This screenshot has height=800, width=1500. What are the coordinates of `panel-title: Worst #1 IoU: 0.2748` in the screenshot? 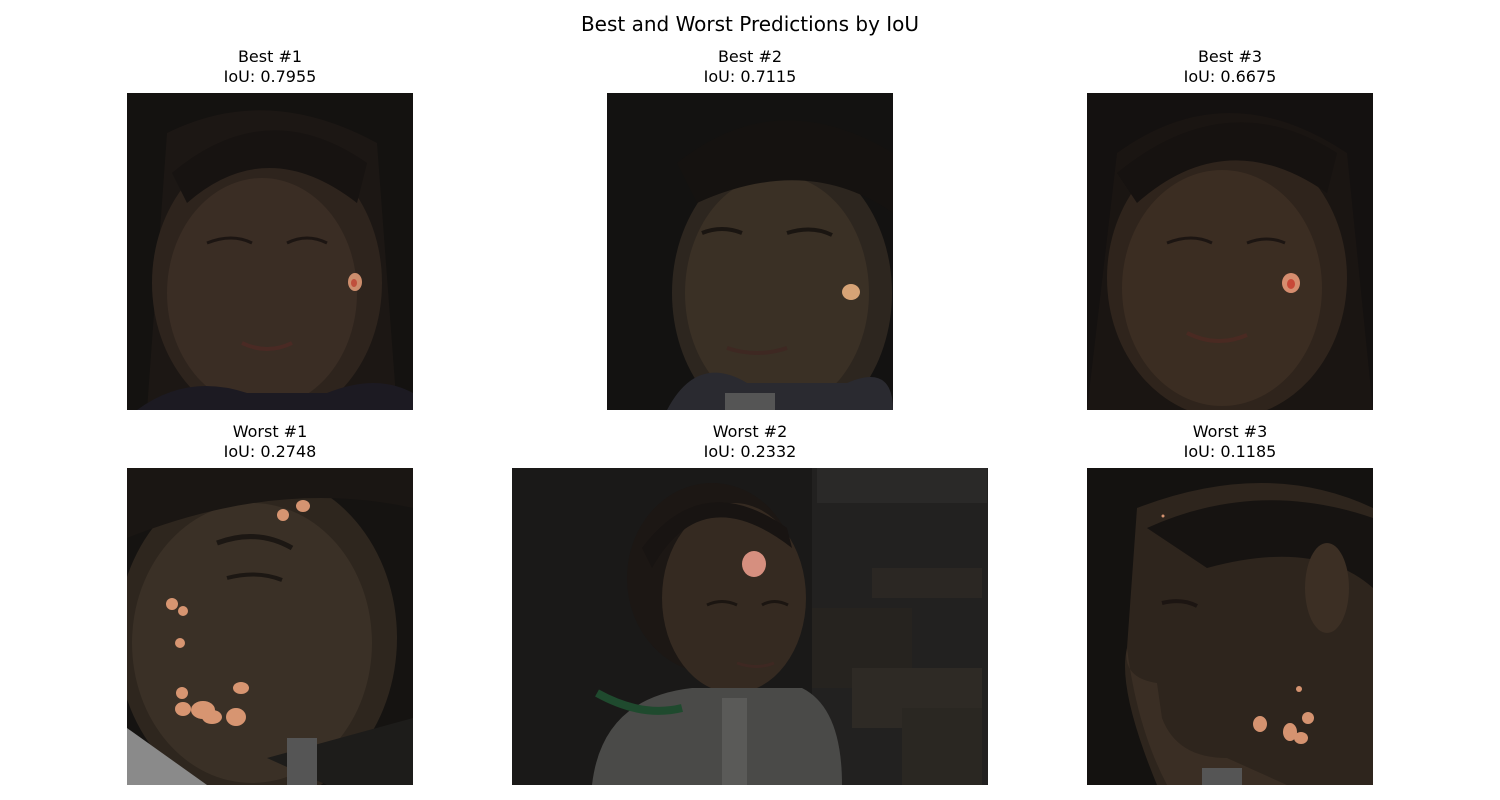 It's located at (270, 442).